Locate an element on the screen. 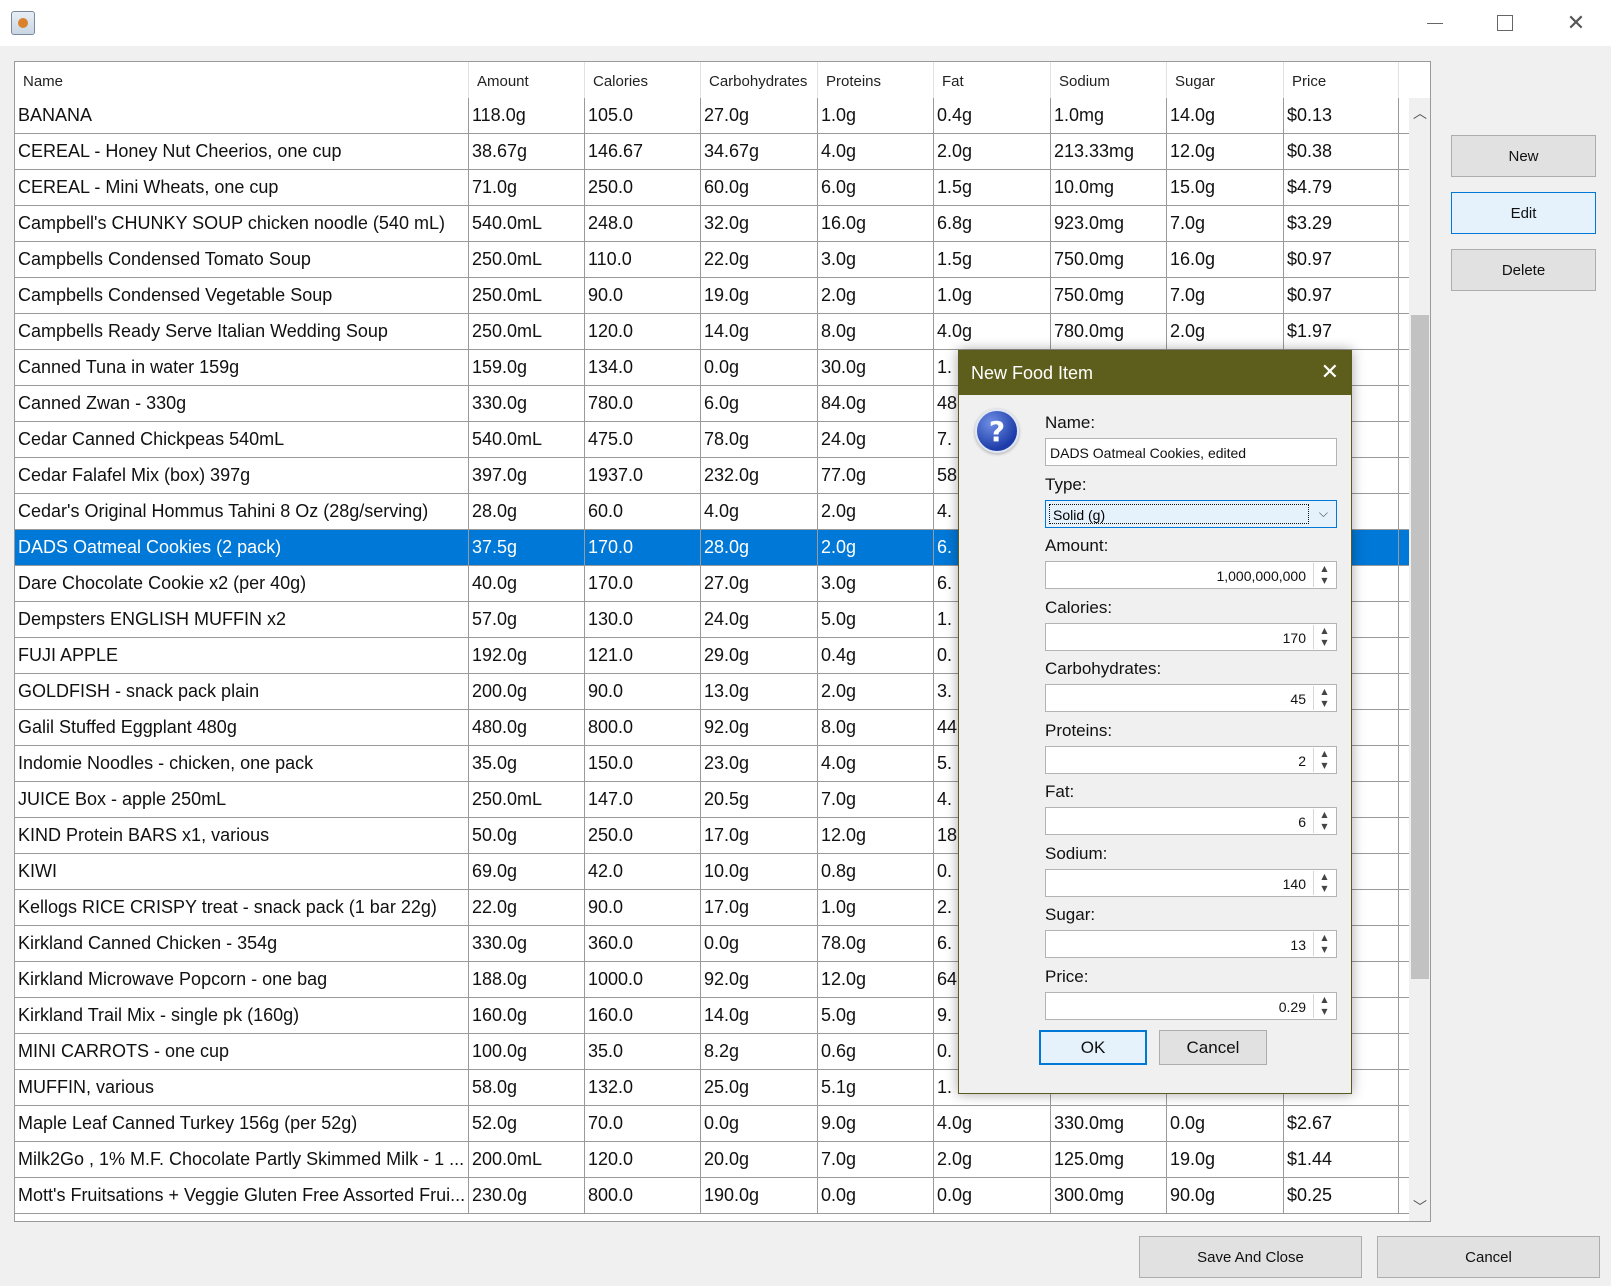 The height and width of the screenshot is (1286, 1611). column-header-name: Name is located at coordinates (242, 80).